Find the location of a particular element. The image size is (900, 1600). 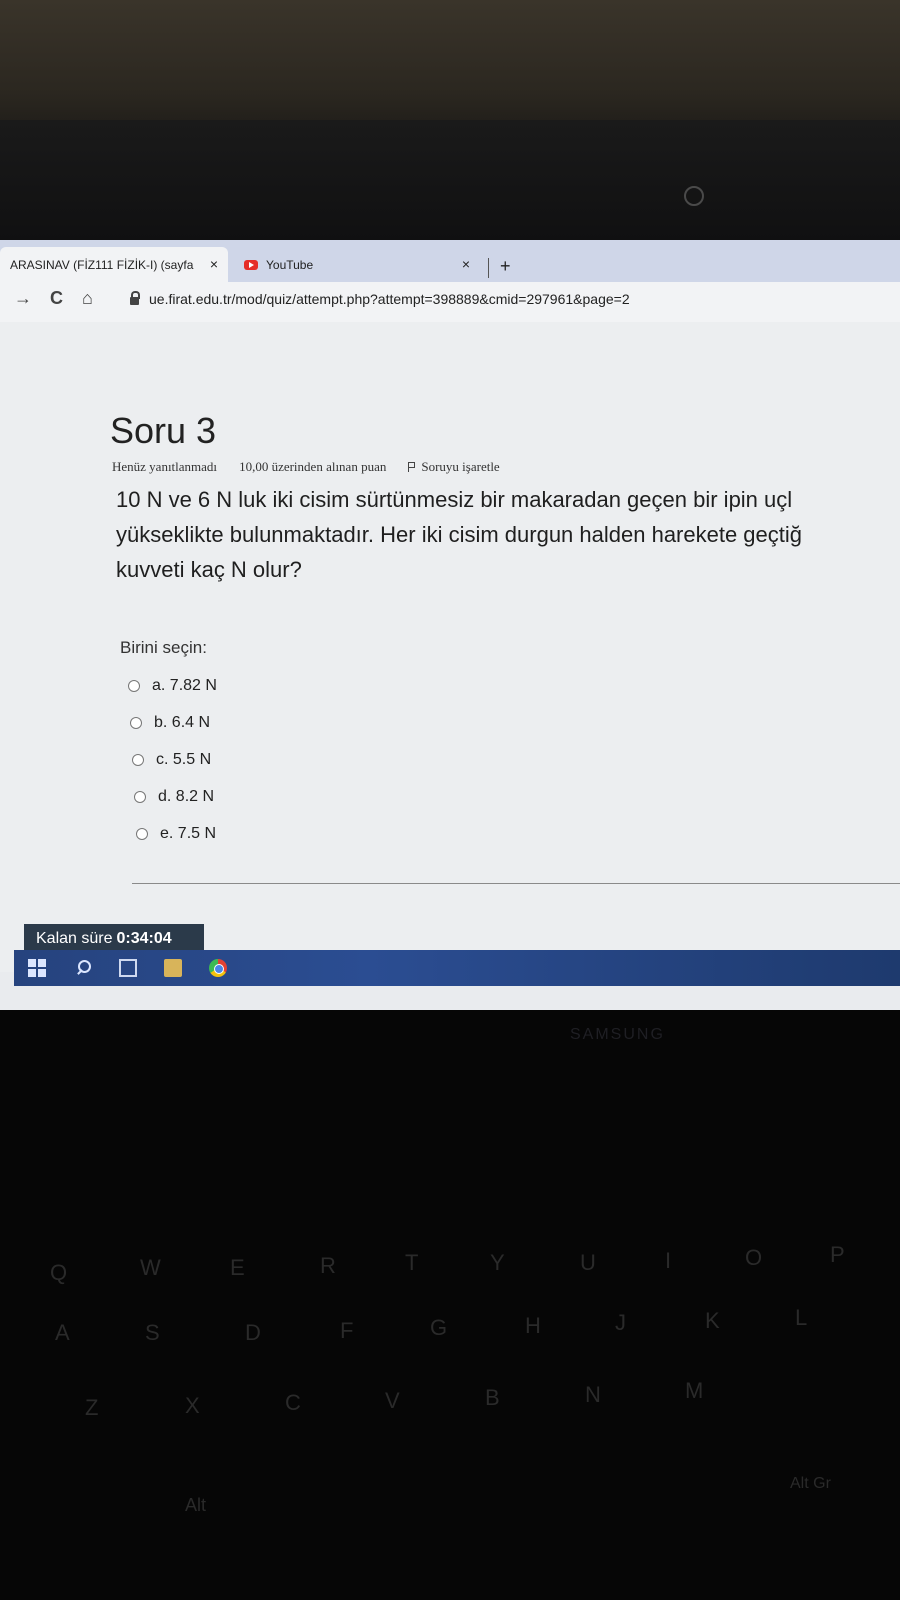

key: F is located at coordinates (347, 1330).